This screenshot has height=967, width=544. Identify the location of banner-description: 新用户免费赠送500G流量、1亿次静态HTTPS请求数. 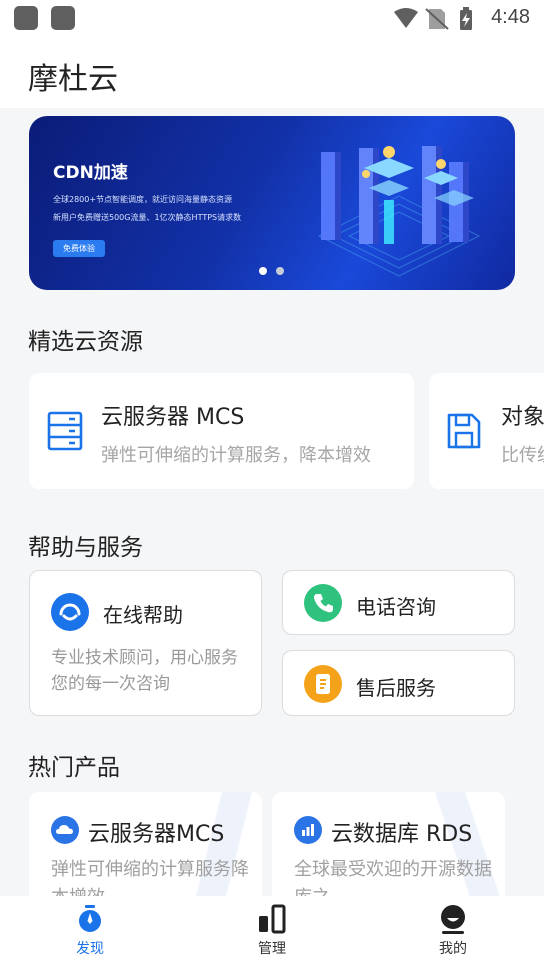
(147, 217).